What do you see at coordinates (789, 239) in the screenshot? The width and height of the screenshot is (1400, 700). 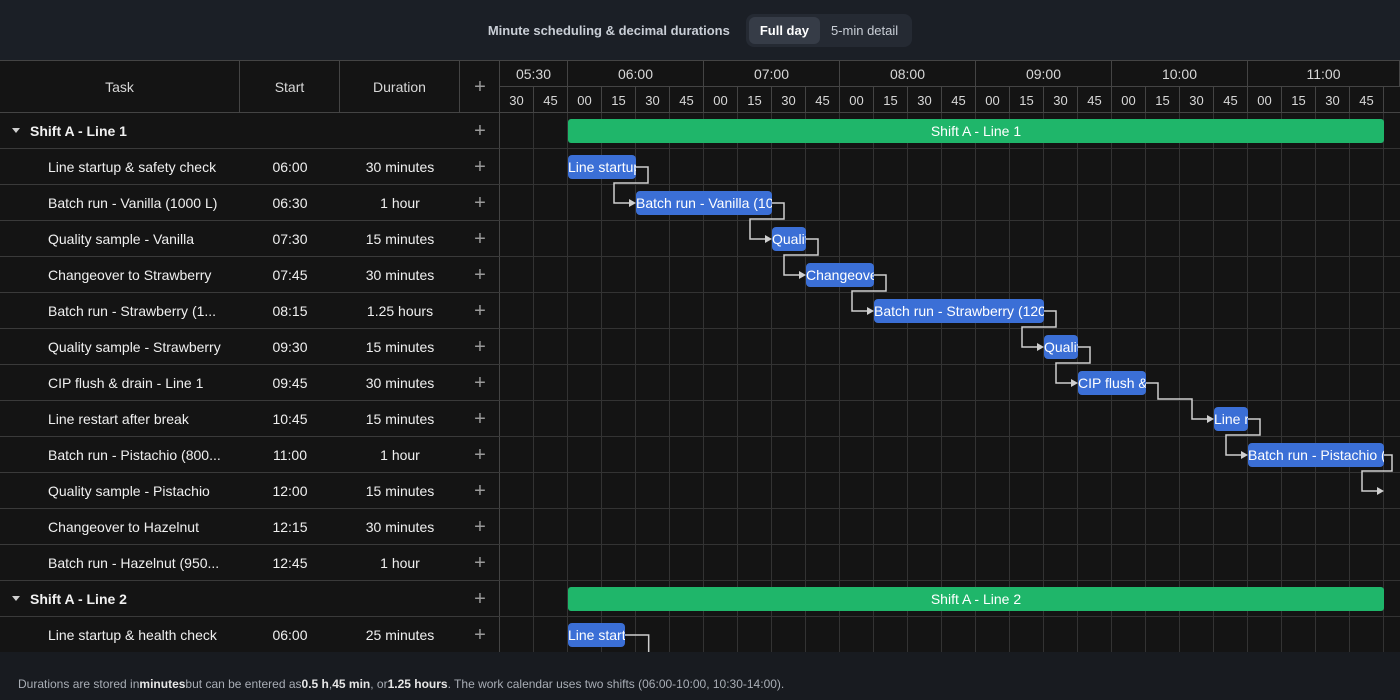 I see `task-bar: Quality sample - Vanilla` at bounding box center [789, 239].